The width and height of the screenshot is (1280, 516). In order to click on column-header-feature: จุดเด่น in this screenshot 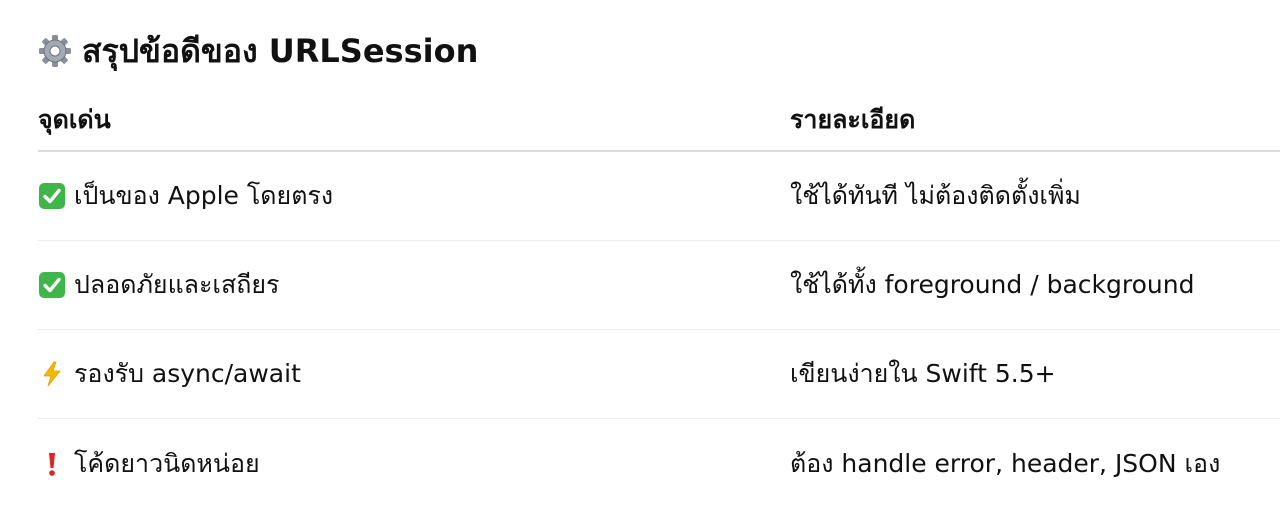, I will do `click(74, 119)`.